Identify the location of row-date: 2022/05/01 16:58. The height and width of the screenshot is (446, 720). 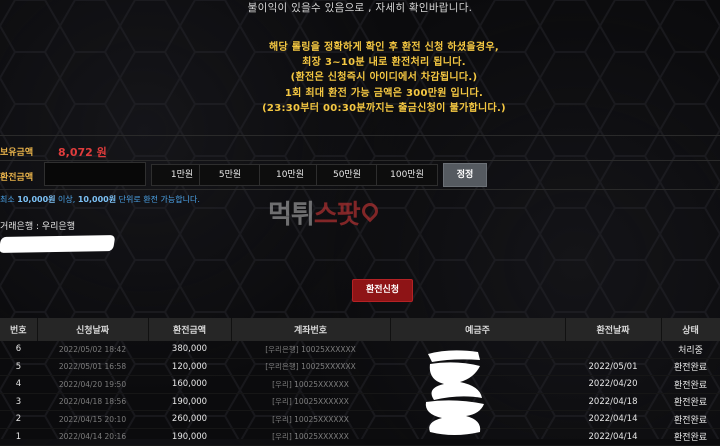
(92, 367).